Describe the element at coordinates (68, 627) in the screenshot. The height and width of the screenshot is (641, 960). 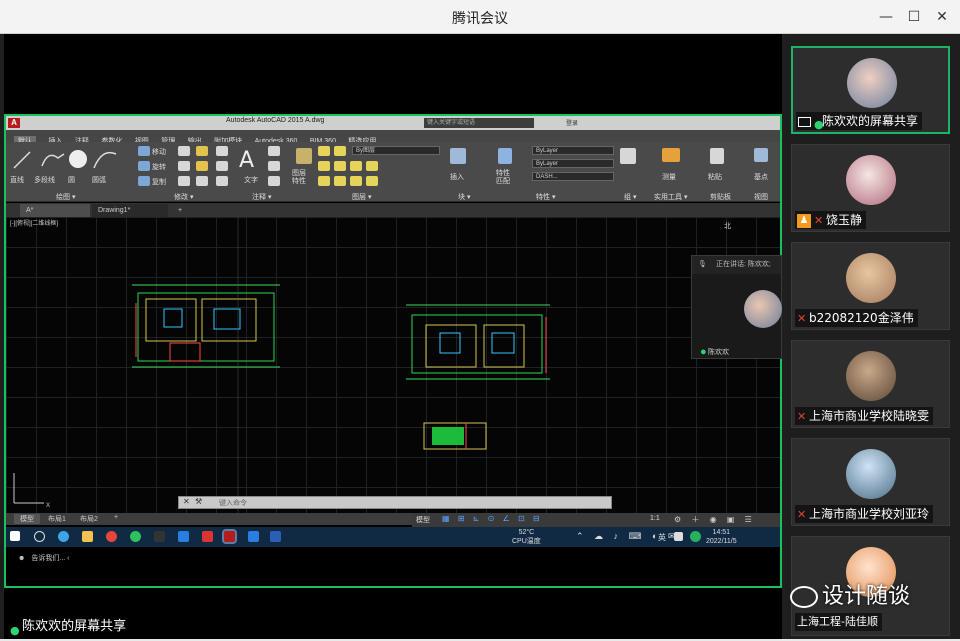
I see `screen-share-indicator: ● 陈欢欢的屏幕共享` at that location.